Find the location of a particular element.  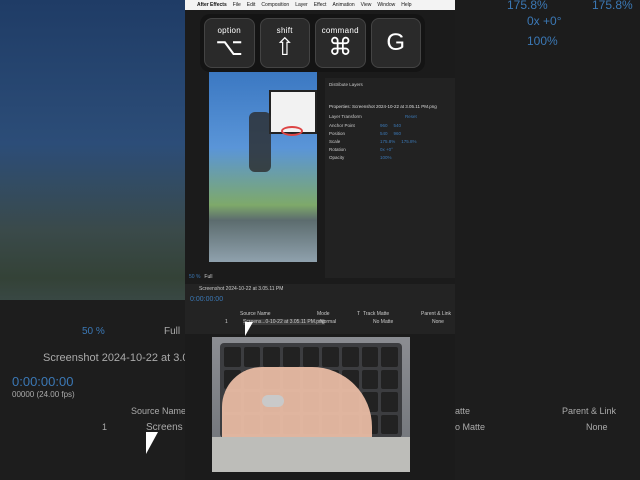

menu-composition: Composition is located at coordinates (275, 5).